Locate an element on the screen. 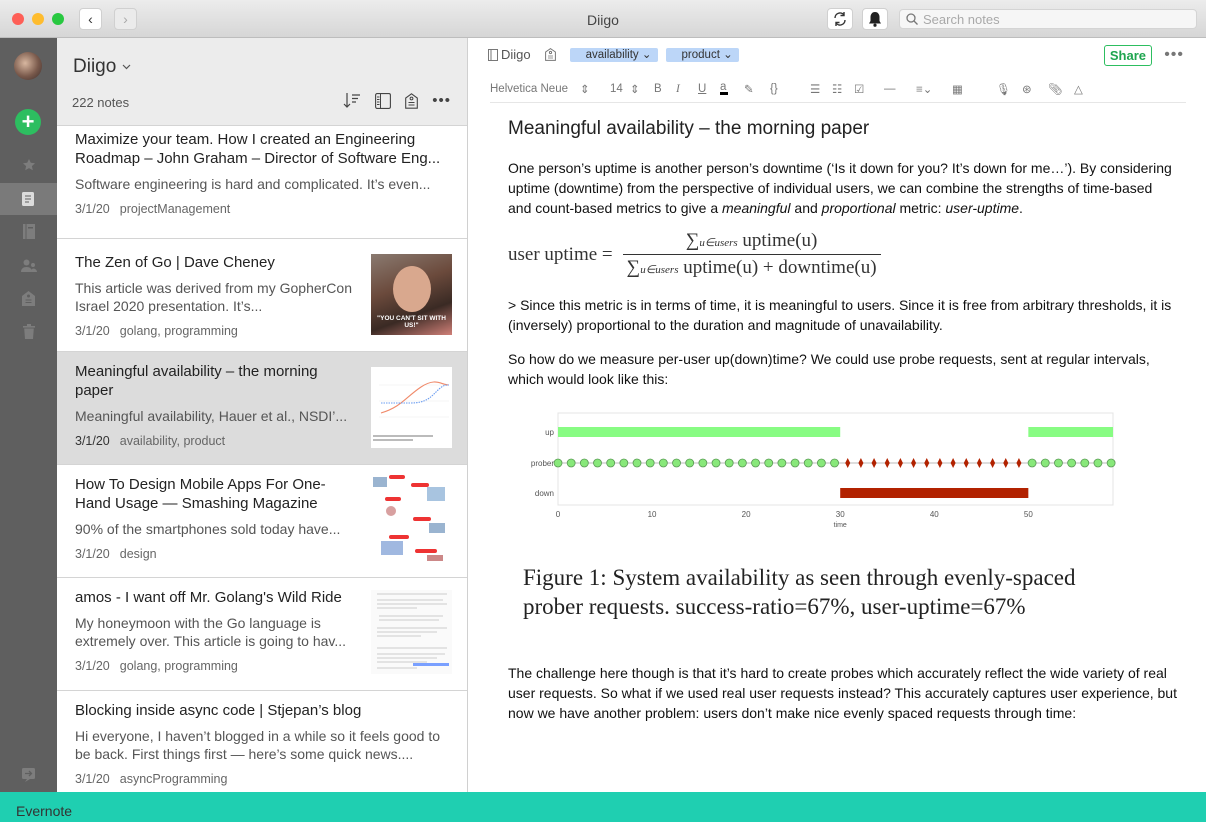 This screenshot has height=822, width=1206. new-note-button: + is located at coordinates (28, 122).